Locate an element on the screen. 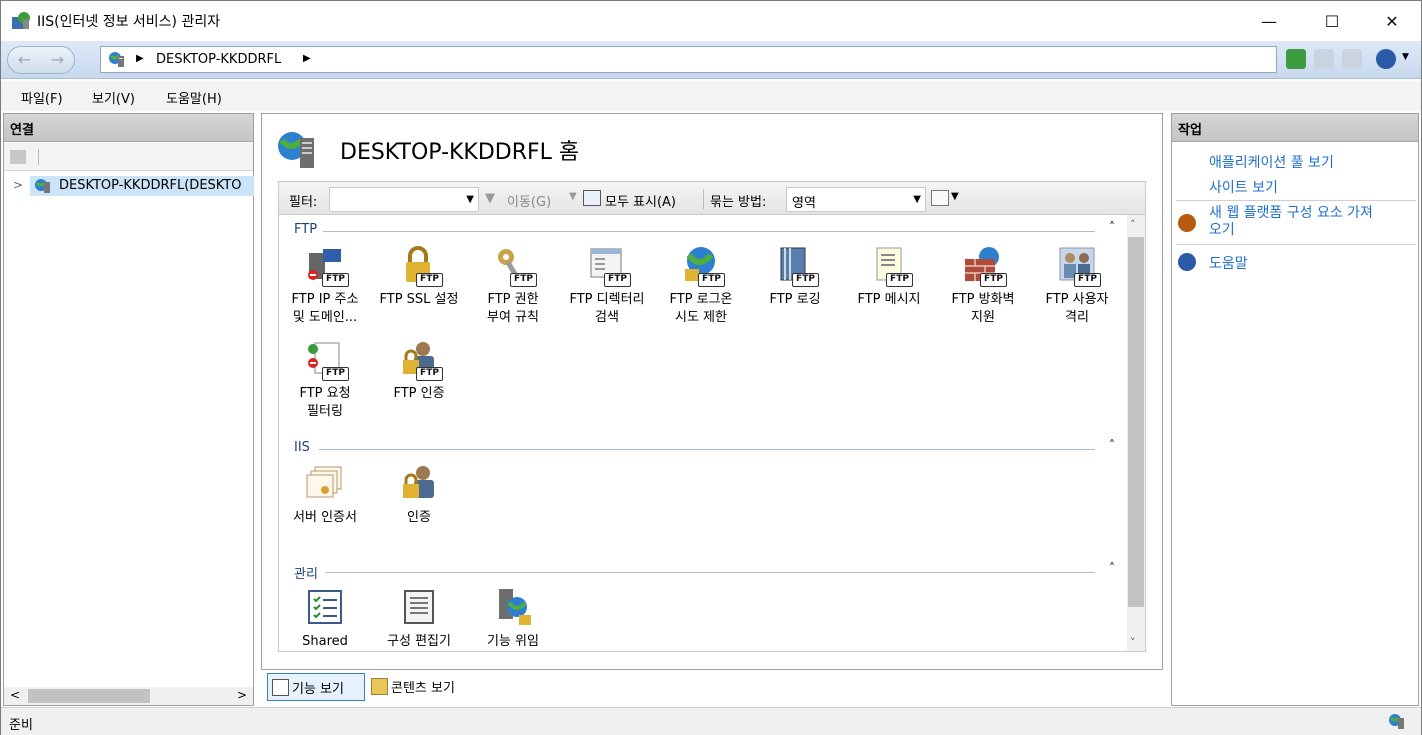 The image size is (1422, 735). feature-ftp-user-isolation: FTP FTP 사용자 격리 is located at coordinates (1077, 286).